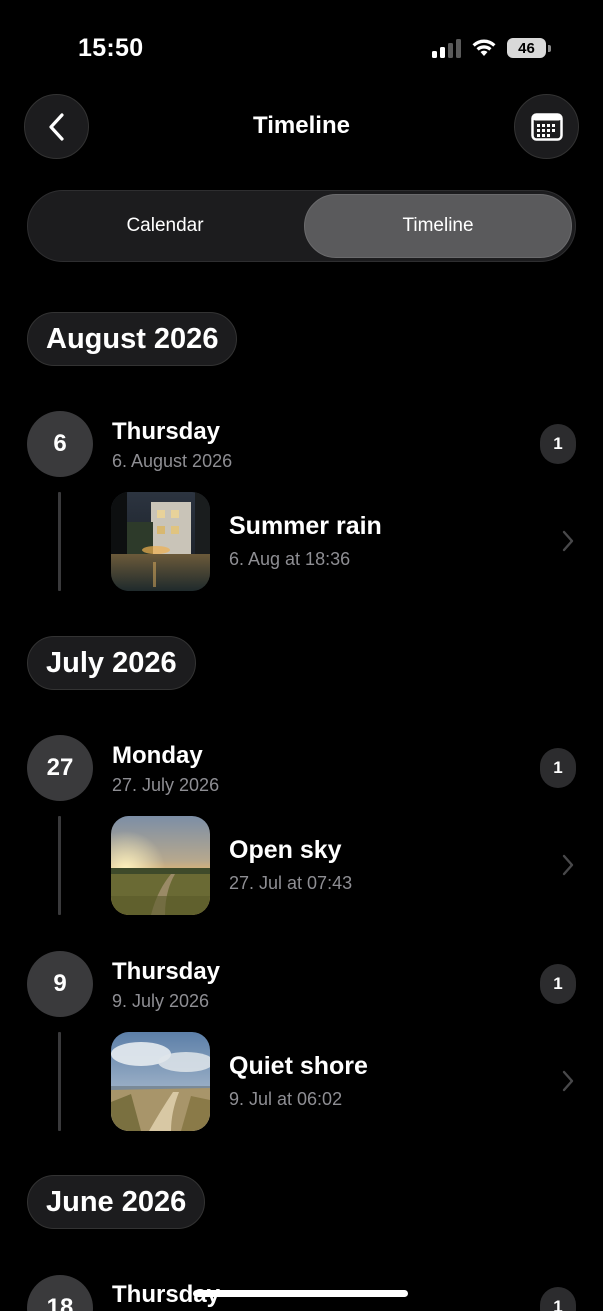 Image resolution: width=603 pixels, height=1311 pixels. I want to click on day-weekday: Monday, so click(157, 755).